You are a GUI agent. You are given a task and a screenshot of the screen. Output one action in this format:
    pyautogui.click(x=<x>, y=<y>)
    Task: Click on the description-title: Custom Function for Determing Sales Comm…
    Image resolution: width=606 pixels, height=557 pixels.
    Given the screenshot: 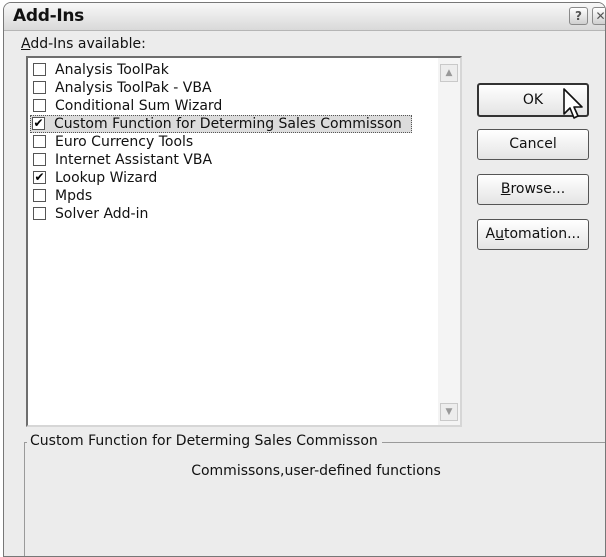 What is the action you would take?
    pyautogui.click(x=204, y=441)
    